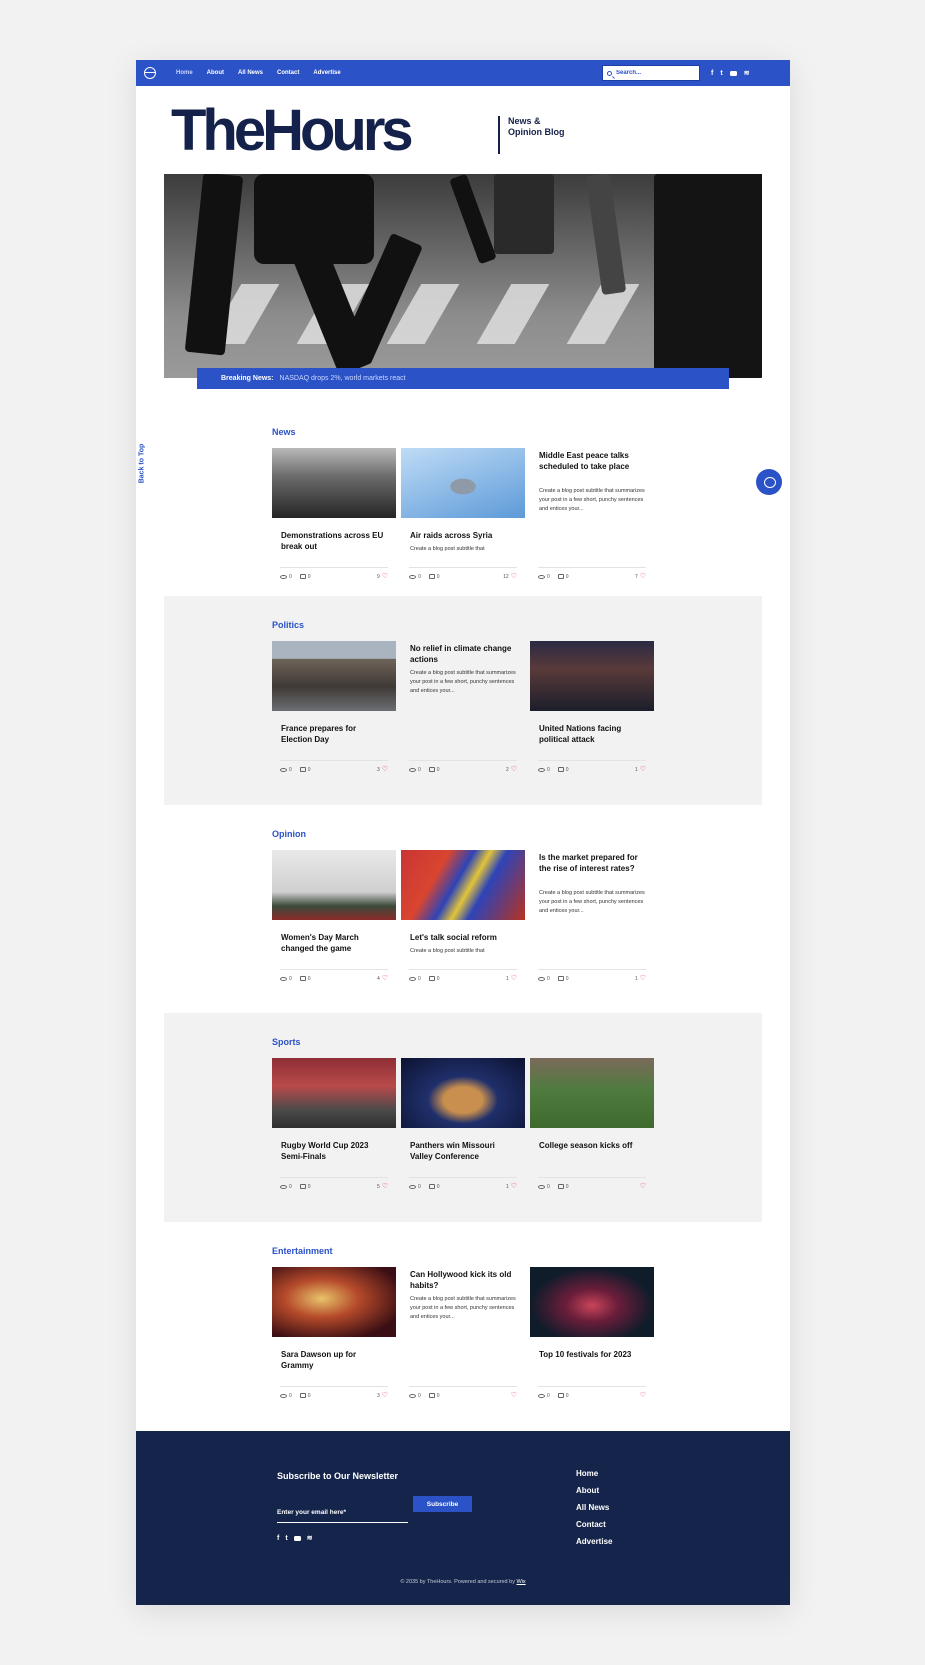  I want to click on subscribe-button: Subscribe, so click(442, 1504).